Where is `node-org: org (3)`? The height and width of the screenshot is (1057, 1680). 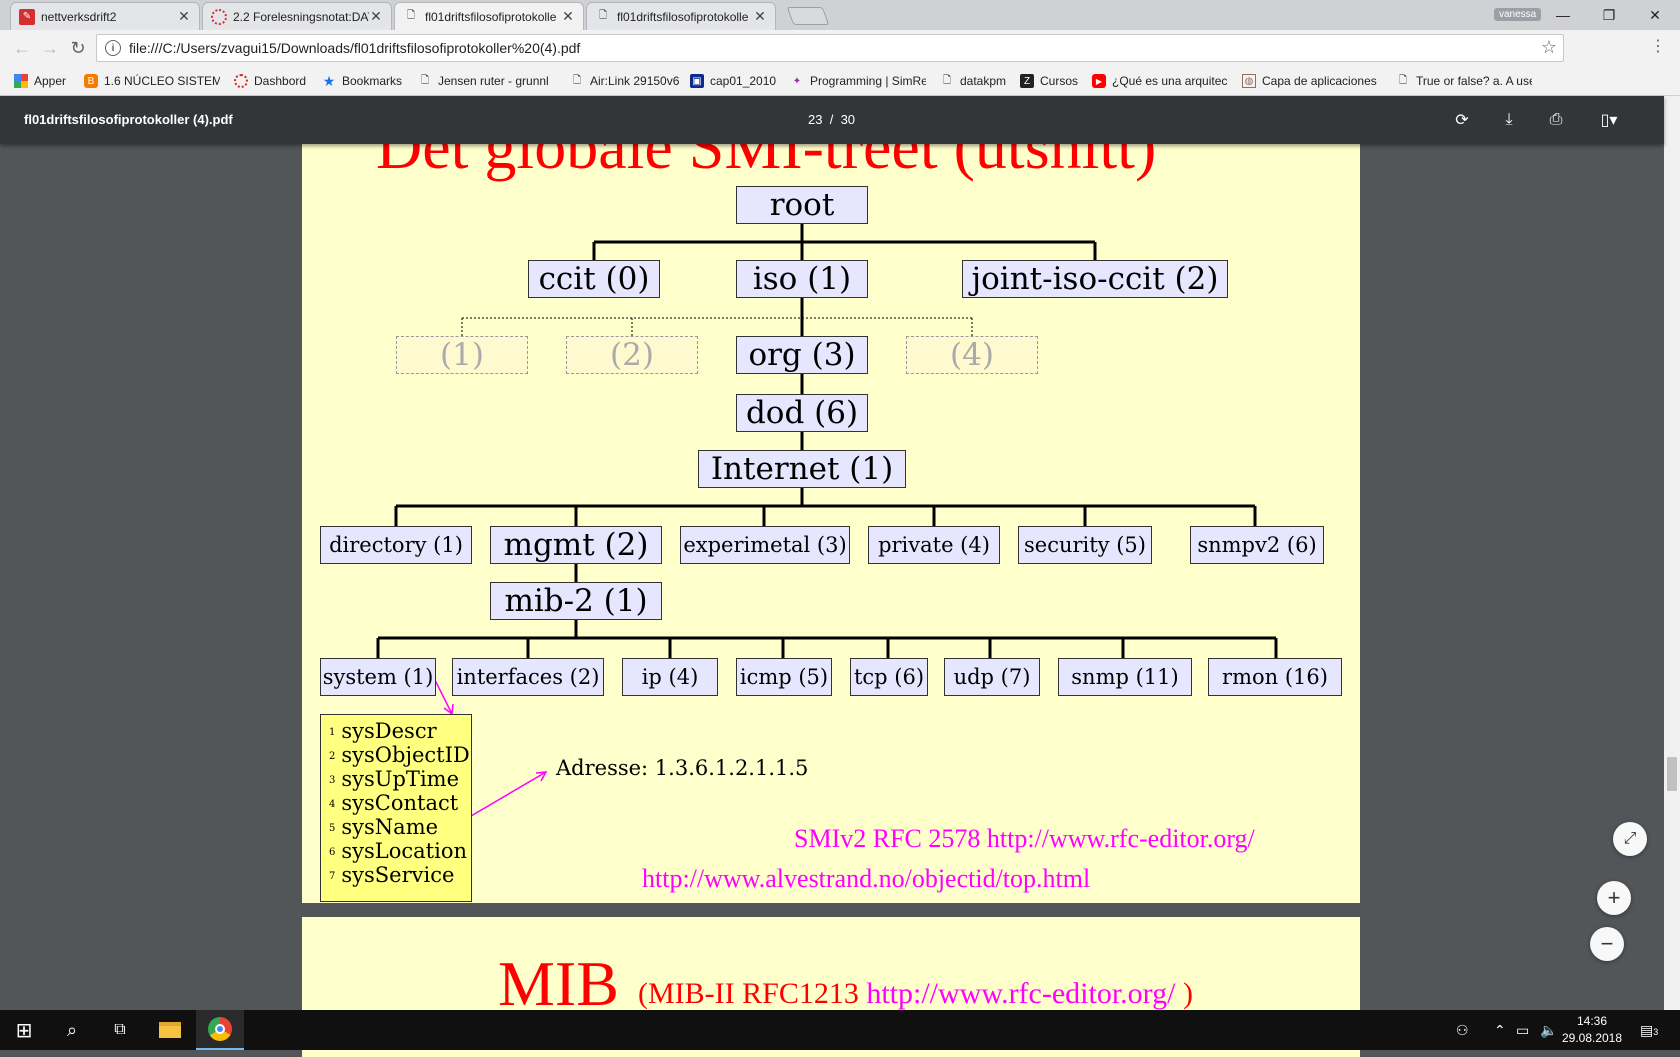 node-org: org (3) is located at coordinates (802, 355).